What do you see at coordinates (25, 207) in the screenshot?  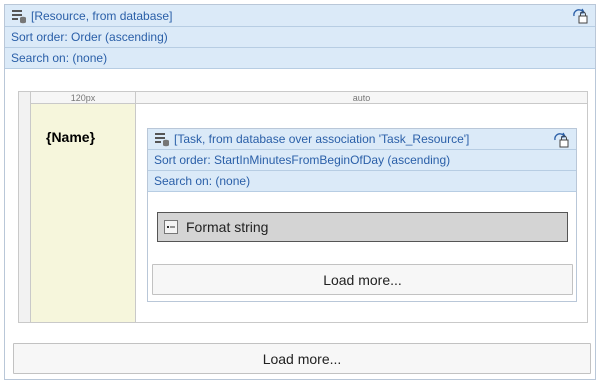 I see `grid-row-handle` at bounding box center [25, 207].